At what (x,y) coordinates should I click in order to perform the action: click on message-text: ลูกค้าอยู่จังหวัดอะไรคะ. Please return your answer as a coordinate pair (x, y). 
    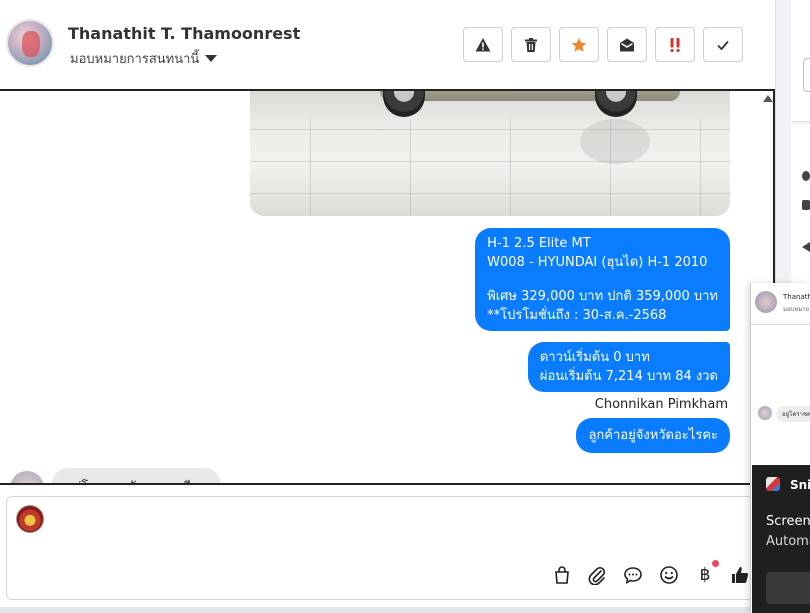
    Looking at the image, I should click on (653, 435).